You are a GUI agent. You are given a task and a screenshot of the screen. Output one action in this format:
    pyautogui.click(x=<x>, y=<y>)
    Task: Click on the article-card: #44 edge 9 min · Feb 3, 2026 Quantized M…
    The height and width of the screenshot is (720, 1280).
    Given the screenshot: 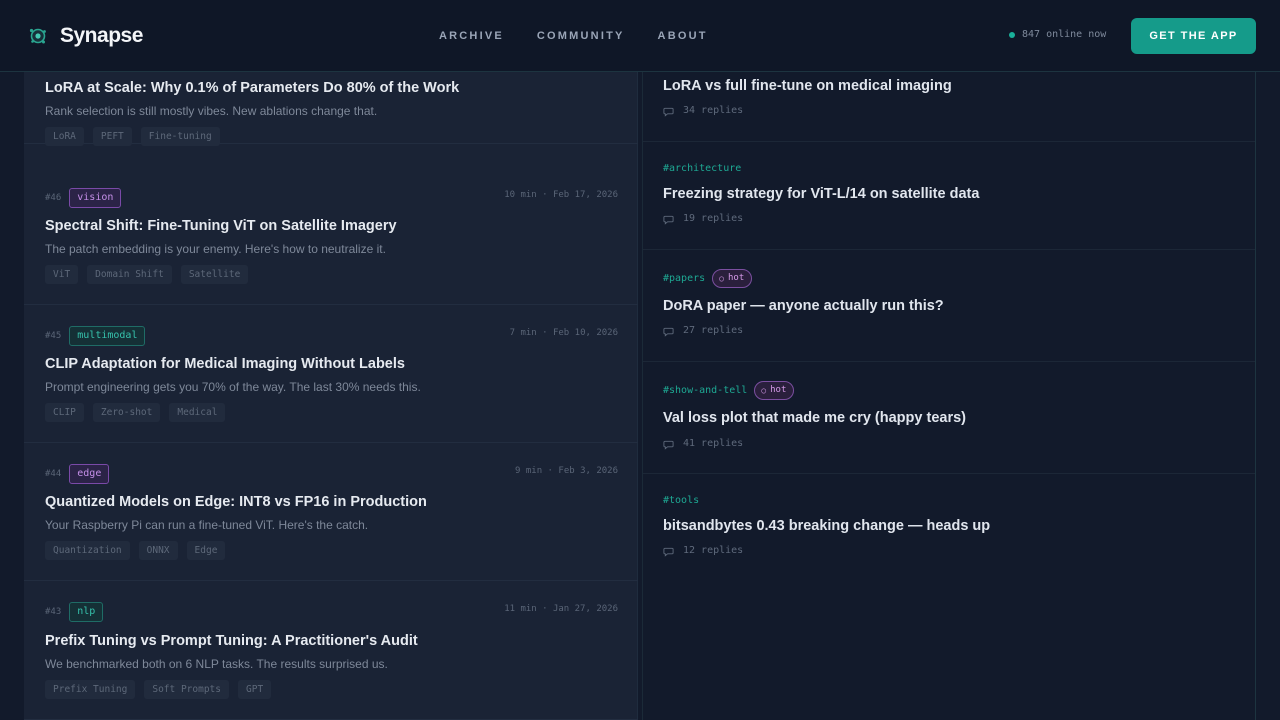 What is the action you would take?
    pyautogui.click(x=331, y=512)
    